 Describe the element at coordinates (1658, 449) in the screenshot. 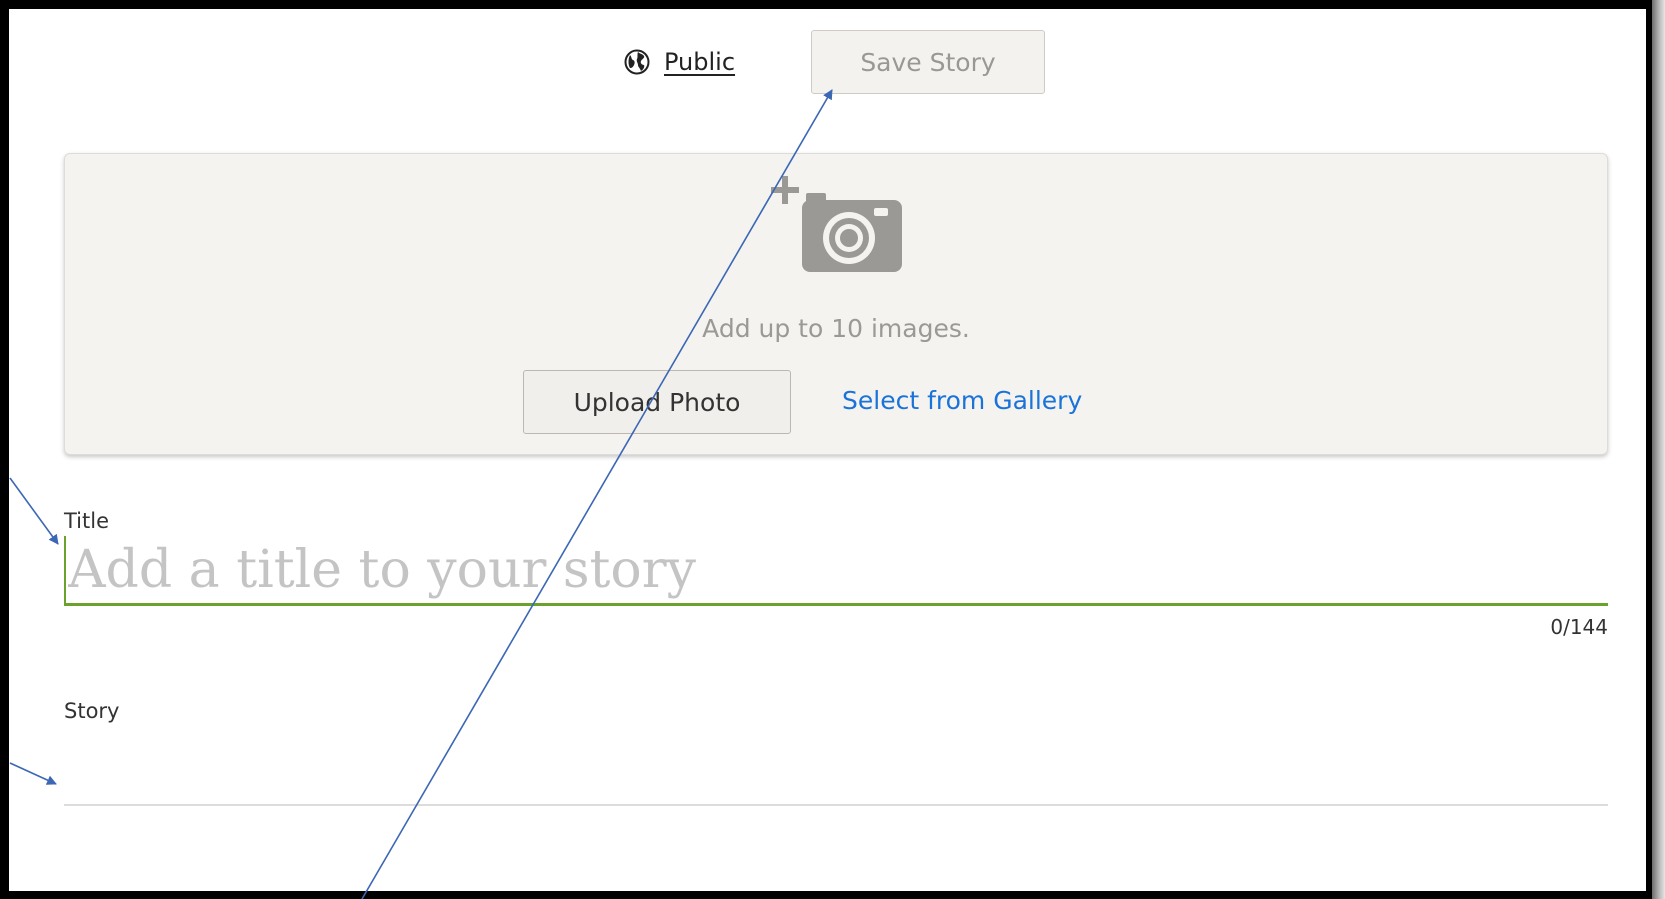

I see `frame-right-shadow` at that location.